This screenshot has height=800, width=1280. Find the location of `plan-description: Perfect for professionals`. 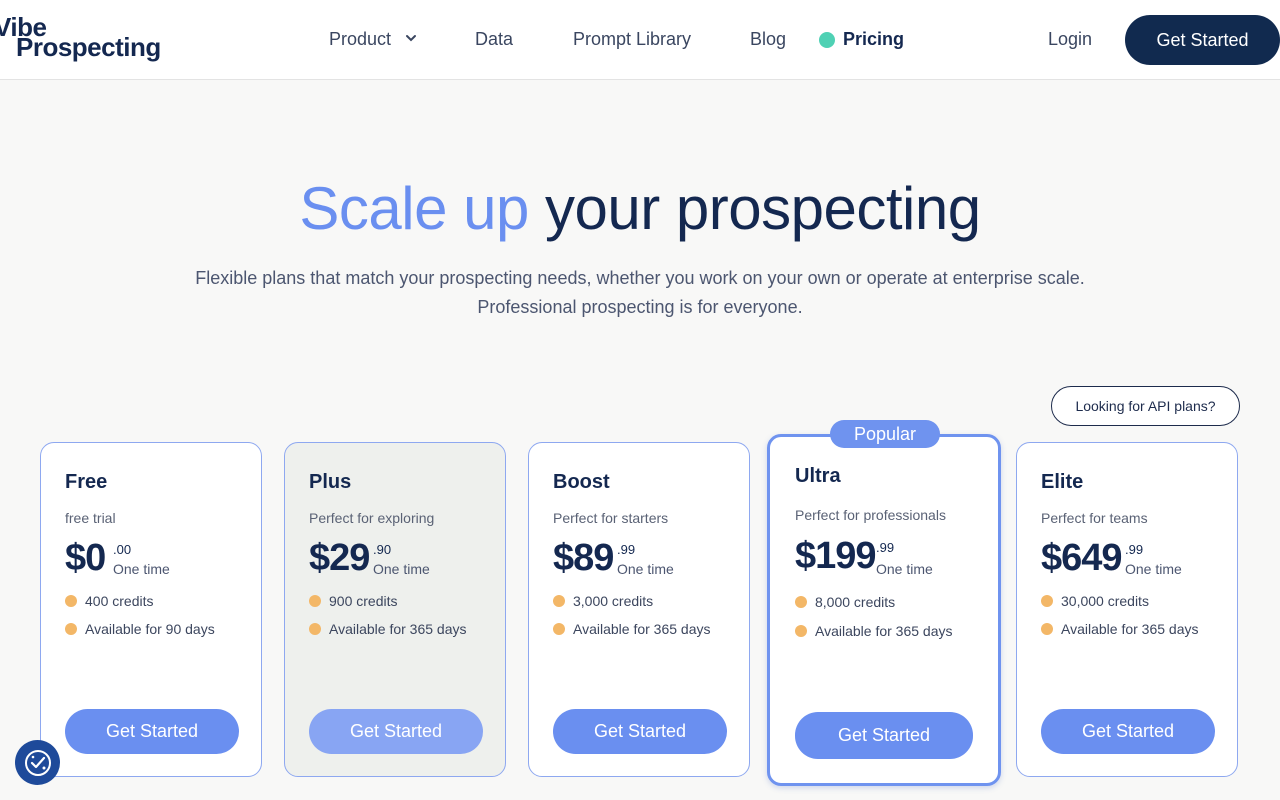

plan-description: Perfect for professionals is located at coordinates (870, 515).